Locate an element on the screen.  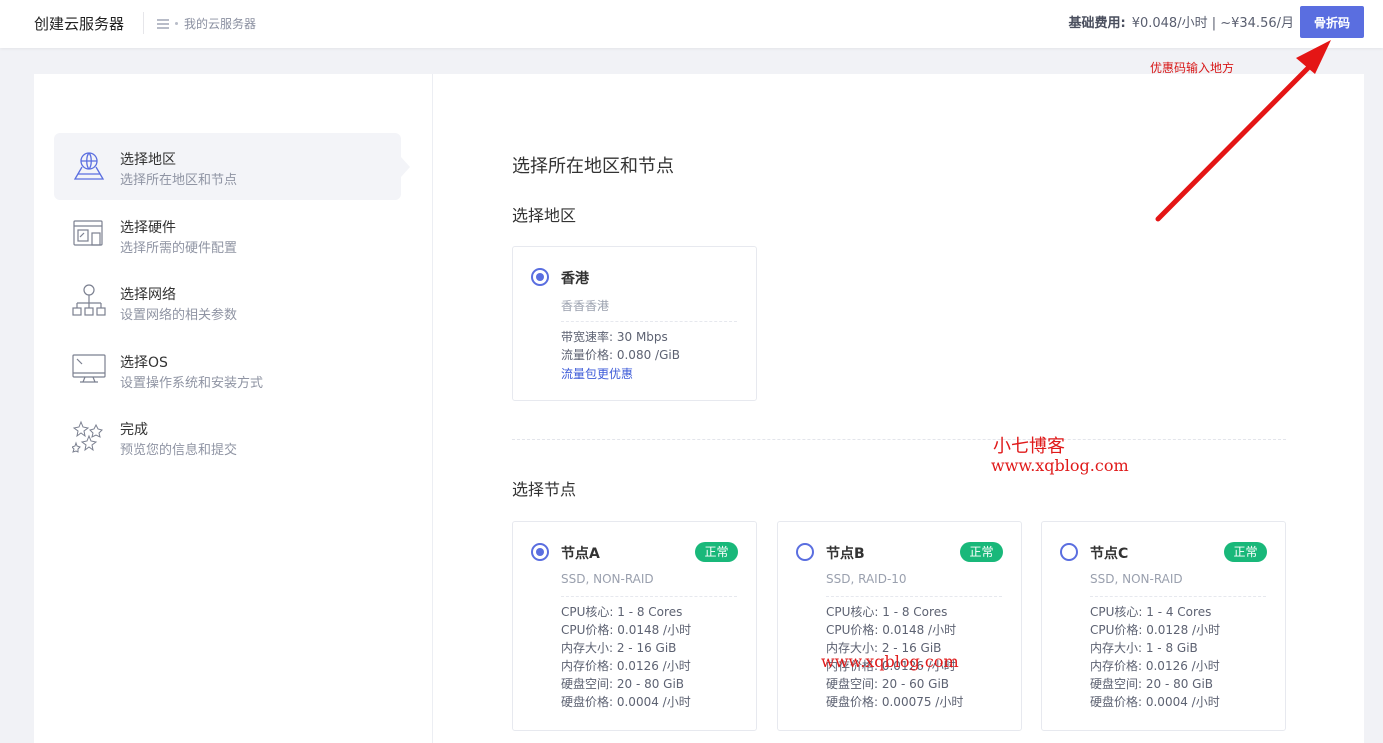
fee-label: 基础费用: is located at coordinates (1097, 23).